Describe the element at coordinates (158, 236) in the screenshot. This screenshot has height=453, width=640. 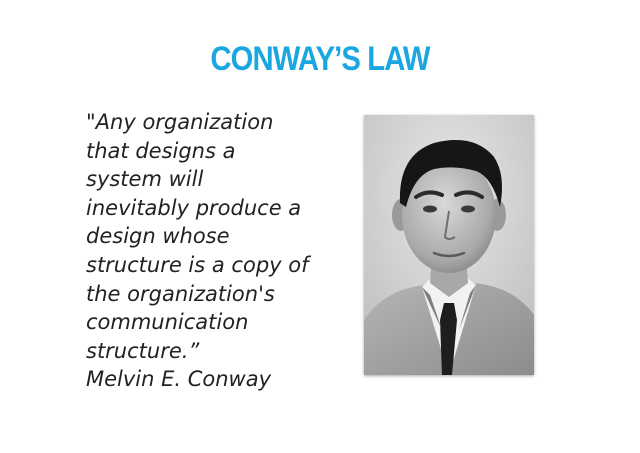
I see `quote-line: design whose` at that location.